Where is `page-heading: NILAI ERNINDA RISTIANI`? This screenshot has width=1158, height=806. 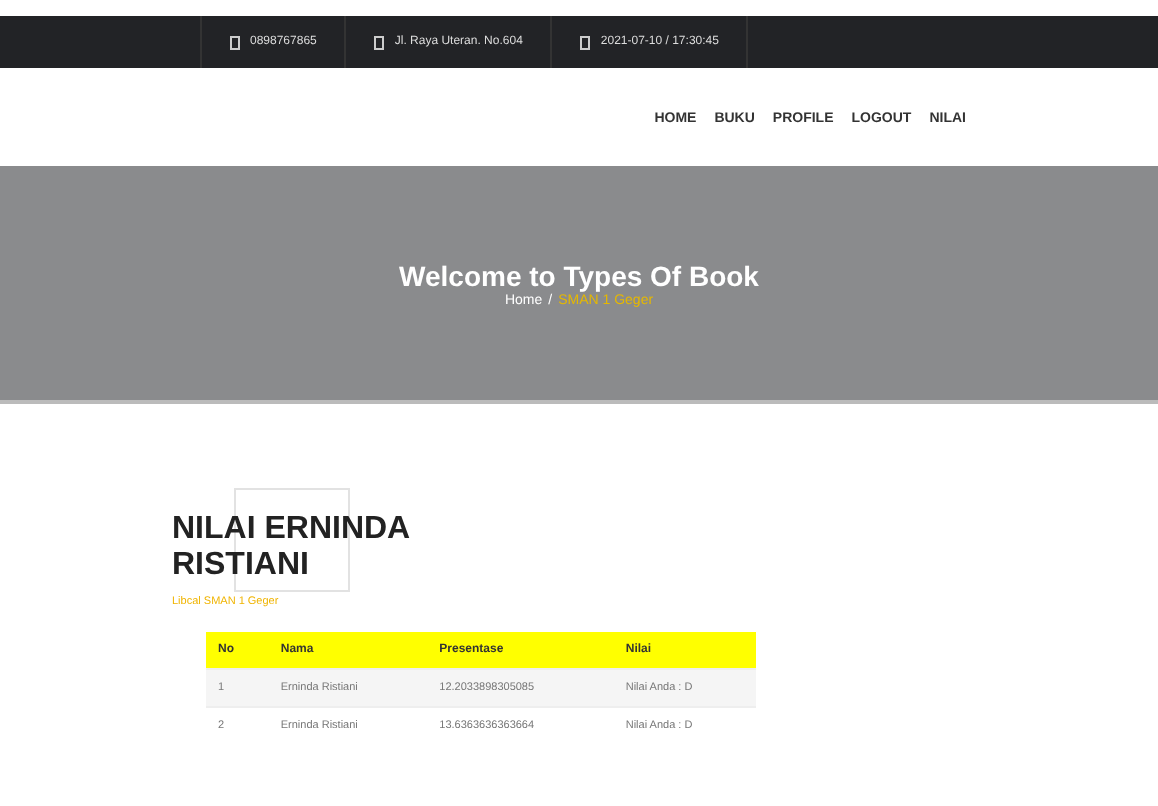 page-heading: NILAI ERNINDA RISTIANI is located at coordinates (292, 548).